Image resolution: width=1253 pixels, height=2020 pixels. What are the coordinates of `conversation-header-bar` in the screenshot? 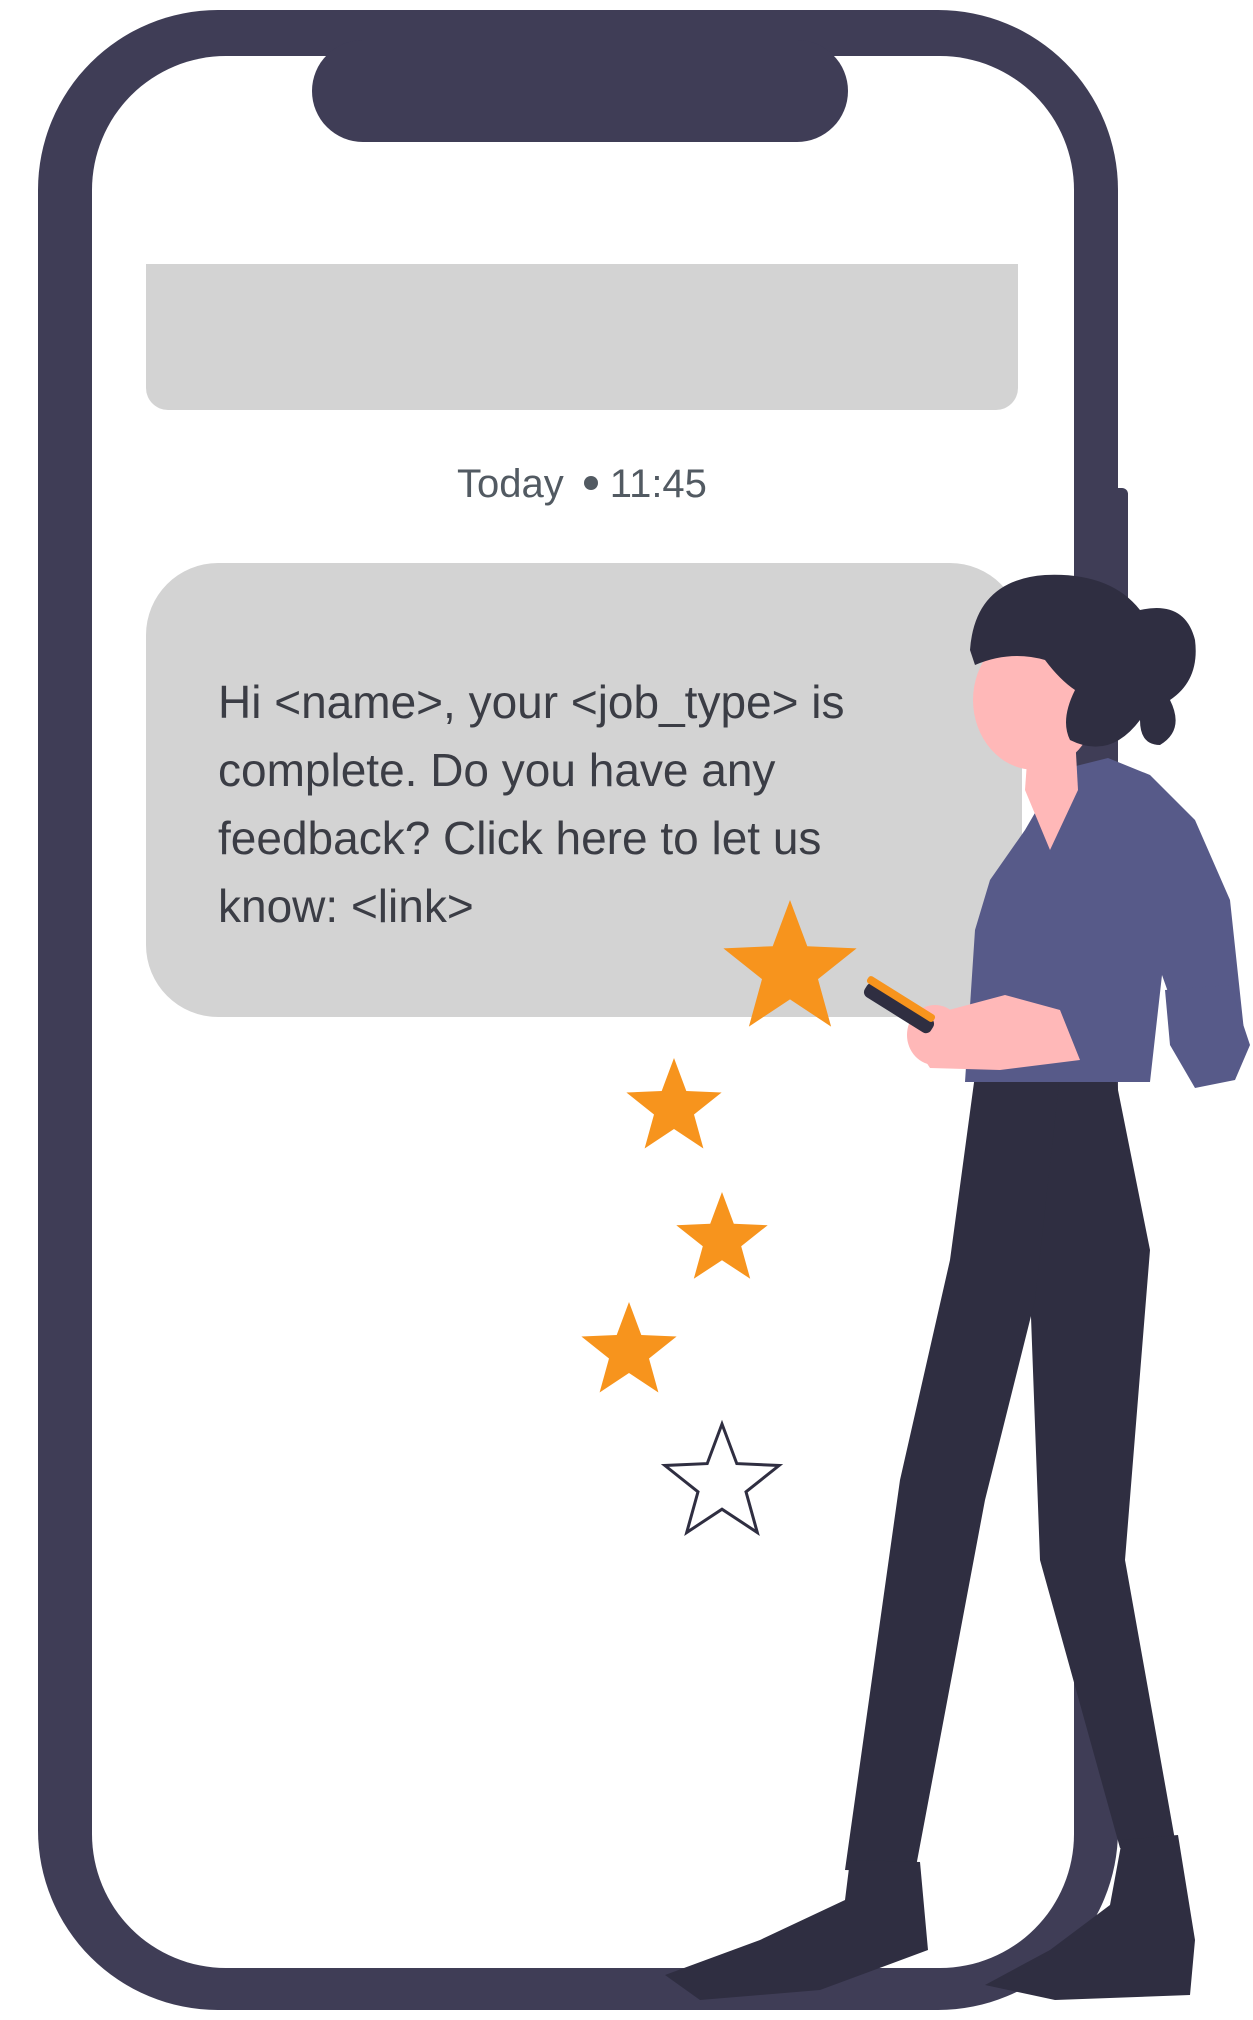 It's located at (582, 337).